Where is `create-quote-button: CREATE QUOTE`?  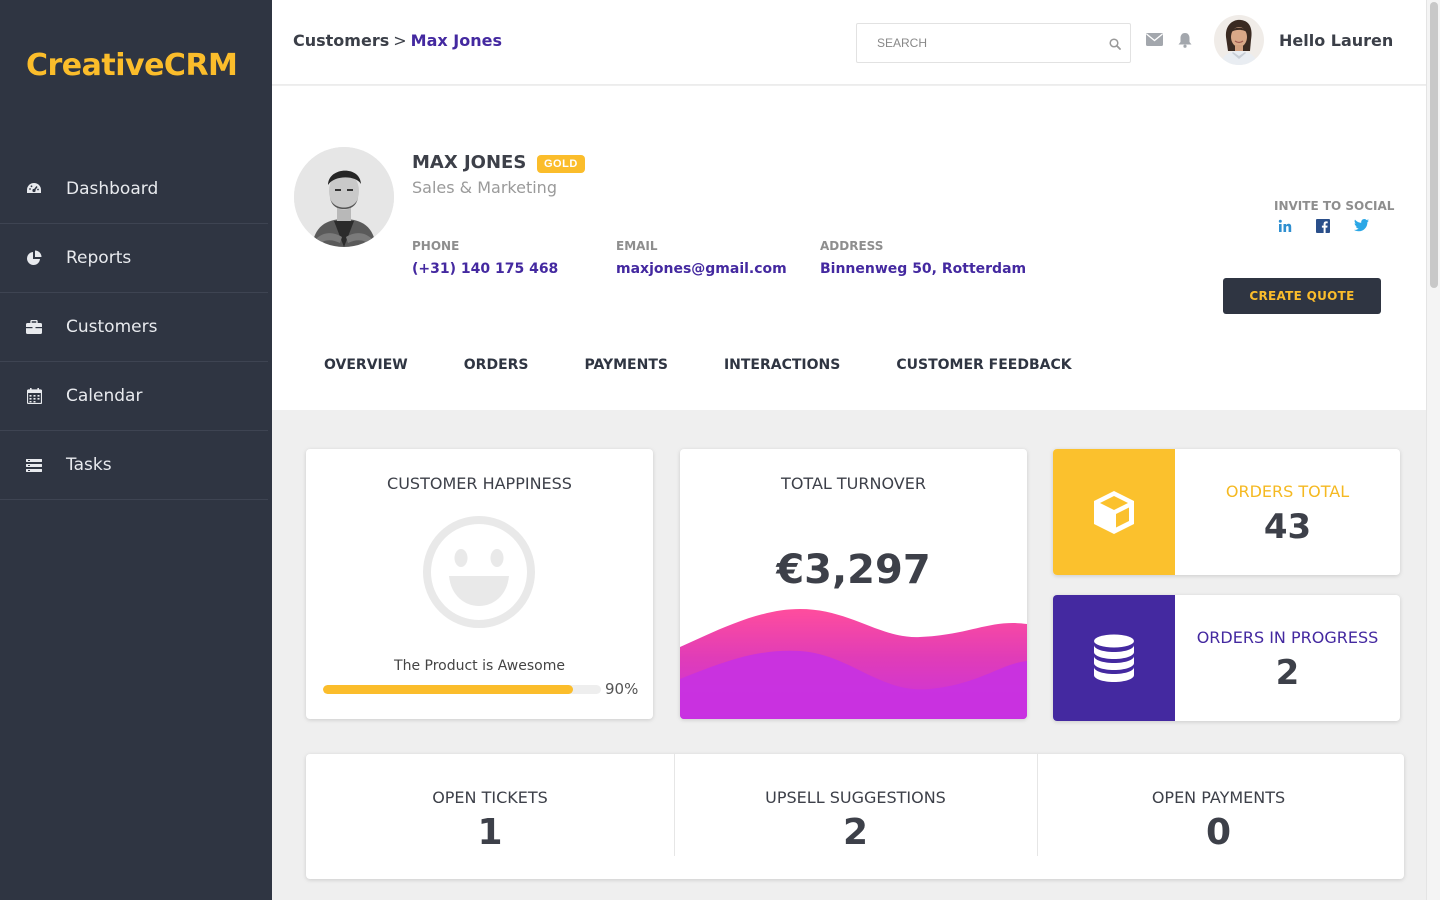
create-quote-button: CREATE QUOTE is located at coordinates (1302, 296).